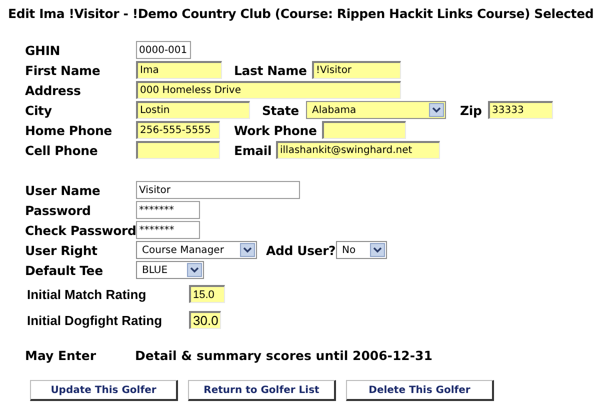 This screenshot has height=414, width=607. I want to click on field-label: GHIN, so click(43, 50).